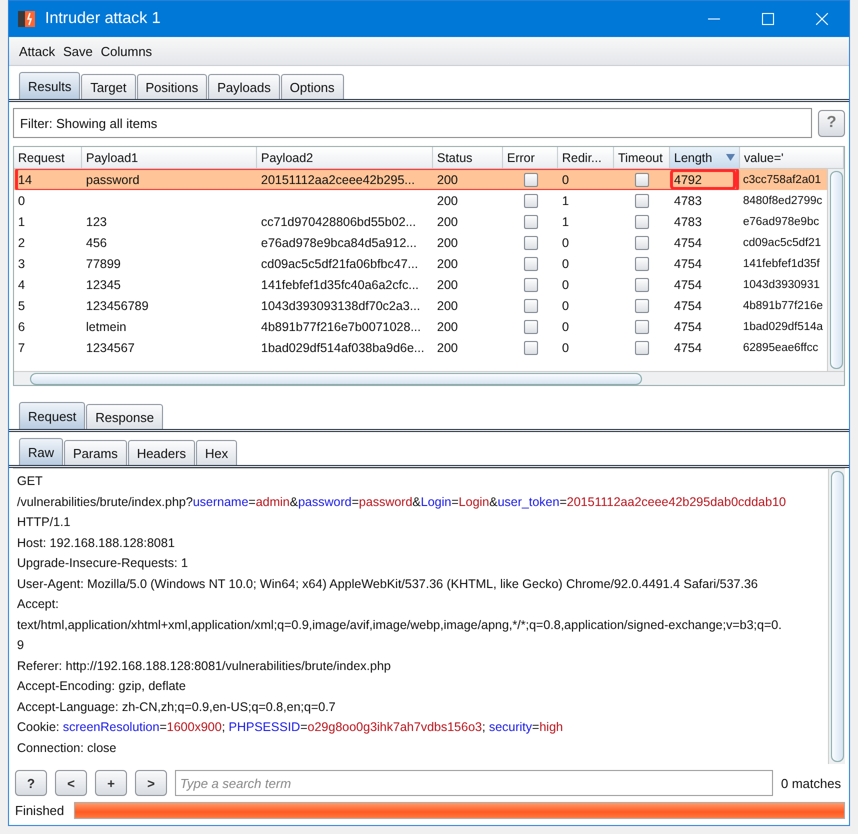 This screenshot has width=858, height=834. I want to click on tab: Response, so click(124, 416).